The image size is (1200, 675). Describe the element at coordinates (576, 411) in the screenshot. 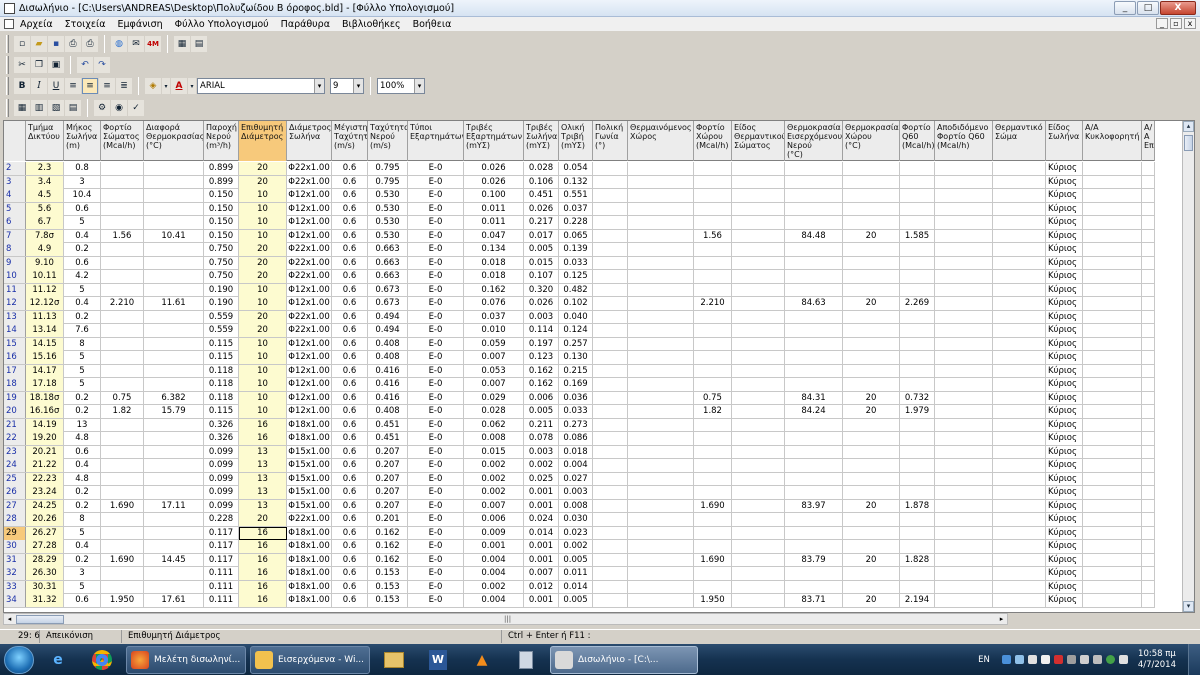

I see `table-cell: 0.033` at that location.